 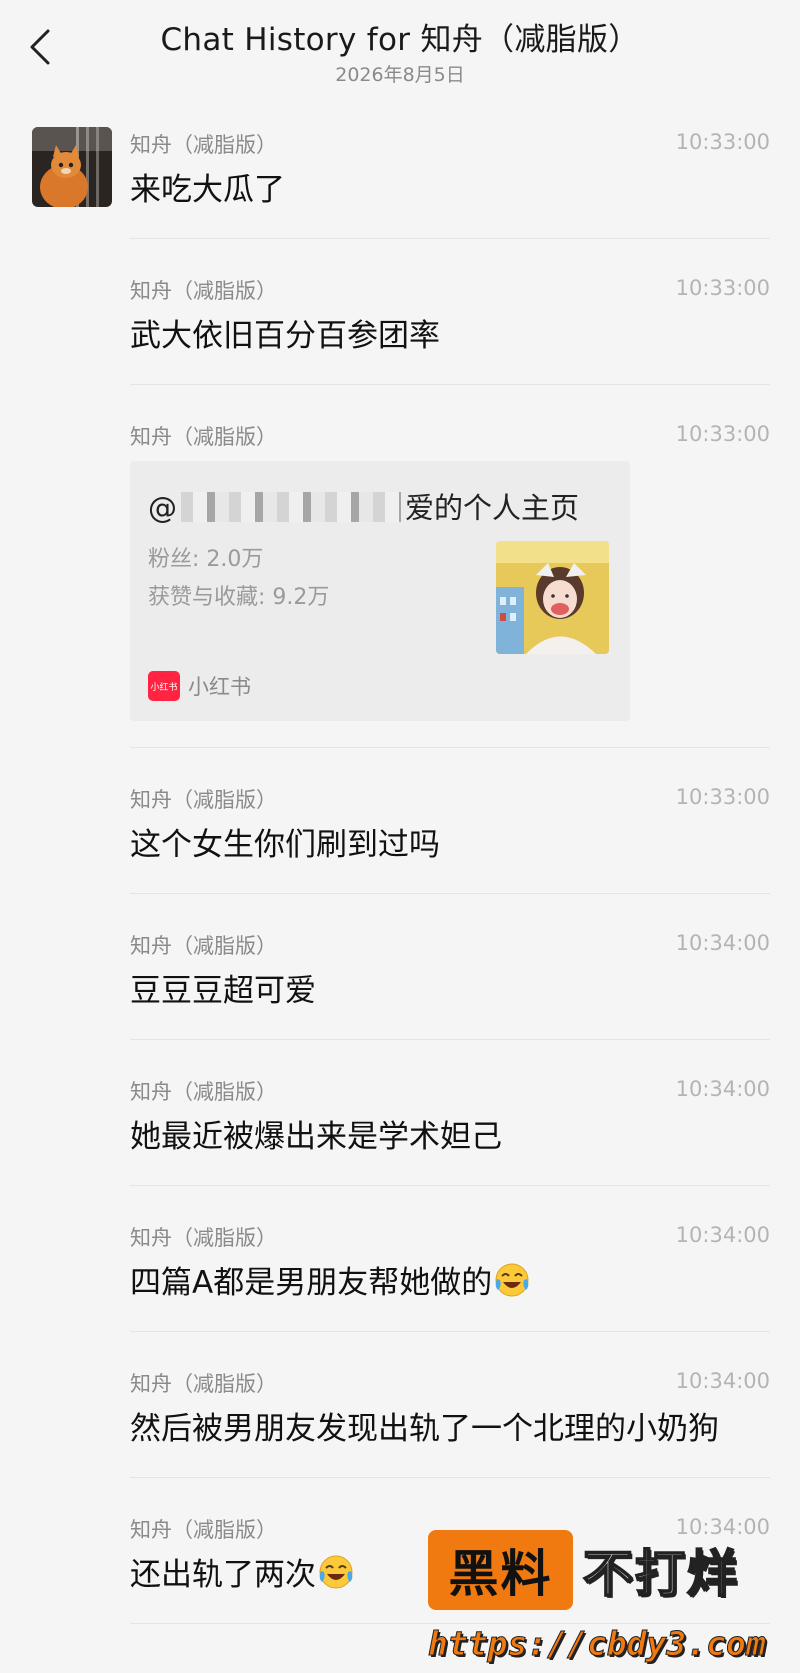 I want to click on message-text: 这个女生你们刷到过吗, so click(x=285, y=845).